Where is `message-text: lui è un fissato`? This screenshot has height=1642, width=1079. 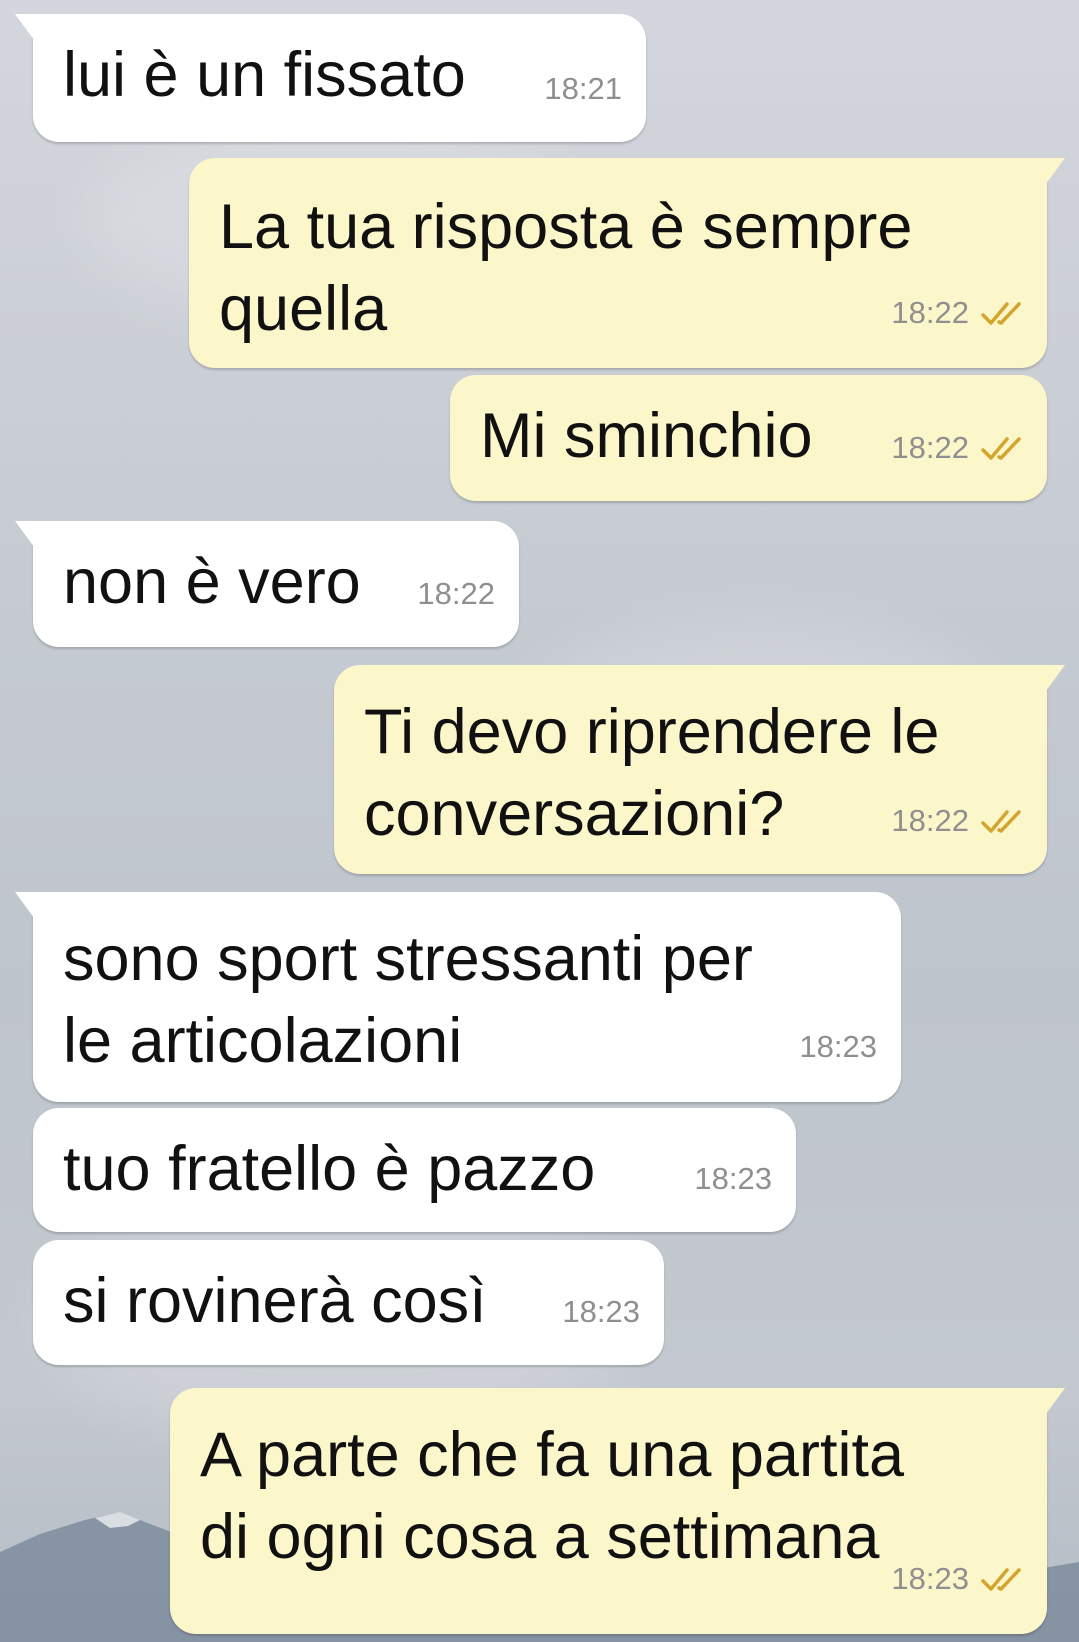 message-text: lui è un fissato is located at coordinates (264, 75).